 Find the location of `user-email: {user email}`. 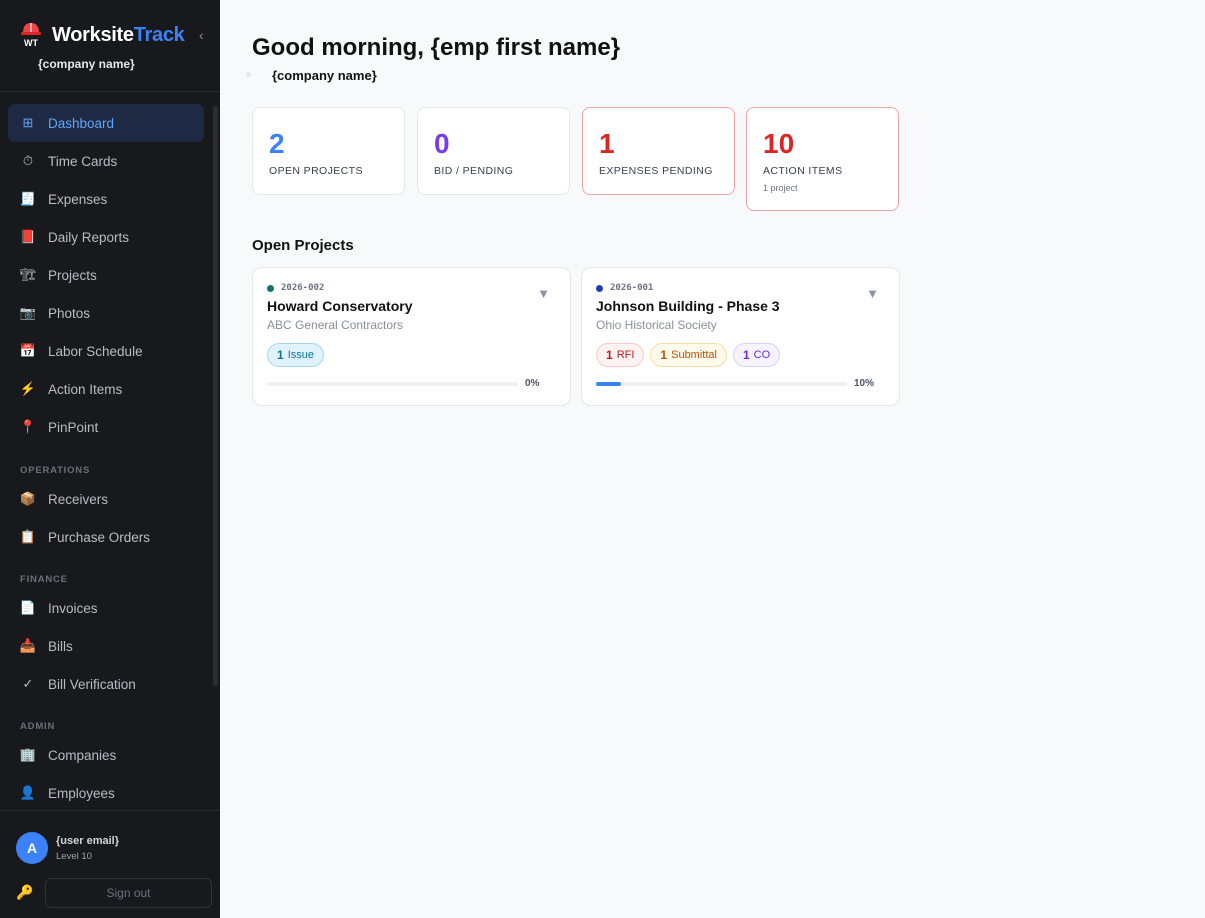

user-email: {user email} is located at coordinates (87, 841).